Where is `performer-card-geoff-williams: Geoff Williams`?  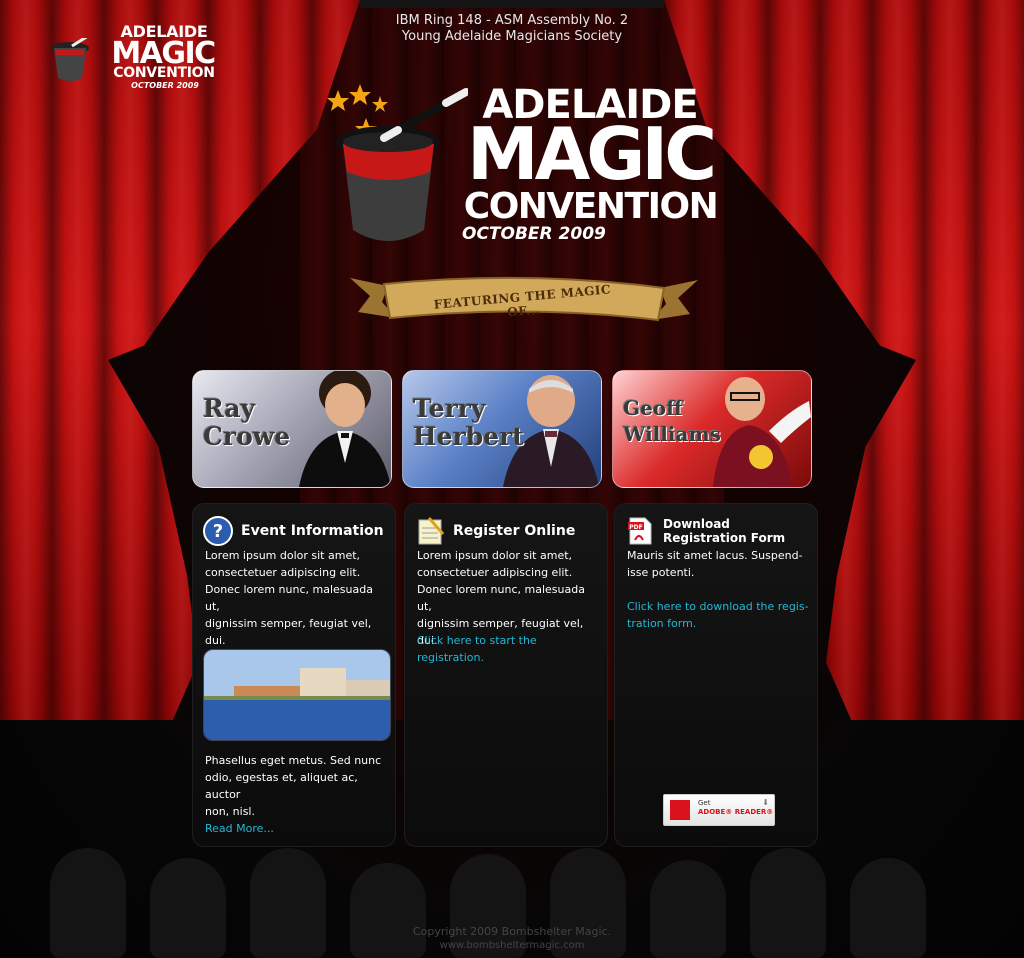 performer-card-geoff-williams: Geoff Williams is located at coordinates (712, 429).